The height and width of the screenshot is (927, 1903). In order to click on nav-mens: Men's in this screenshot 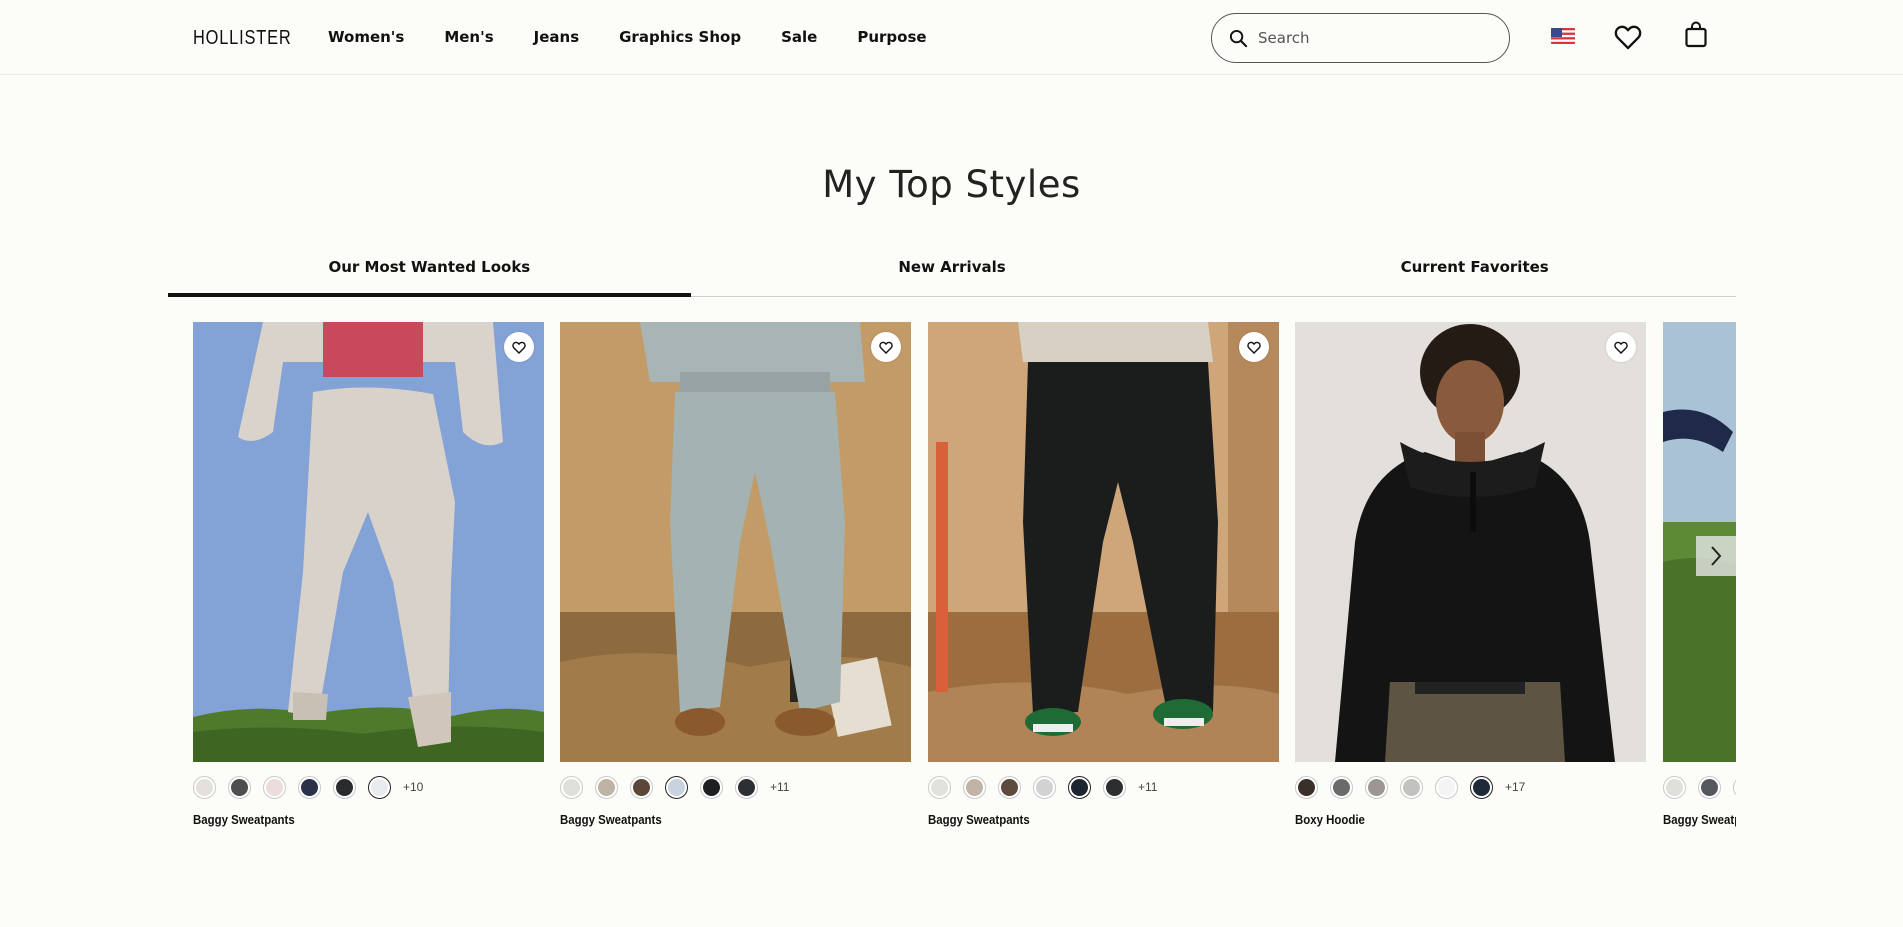, I will do `click(468, 37)`.